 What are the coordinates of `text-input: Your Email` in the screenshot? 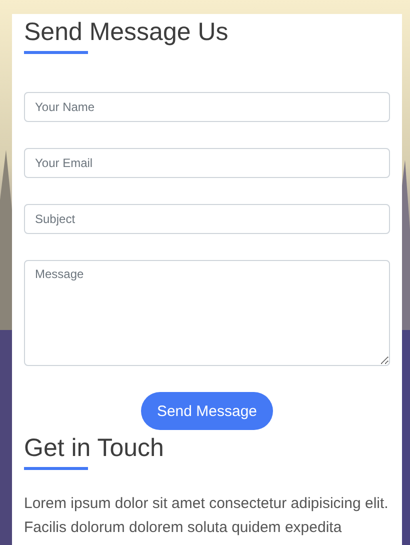 It's located at (207, 163).